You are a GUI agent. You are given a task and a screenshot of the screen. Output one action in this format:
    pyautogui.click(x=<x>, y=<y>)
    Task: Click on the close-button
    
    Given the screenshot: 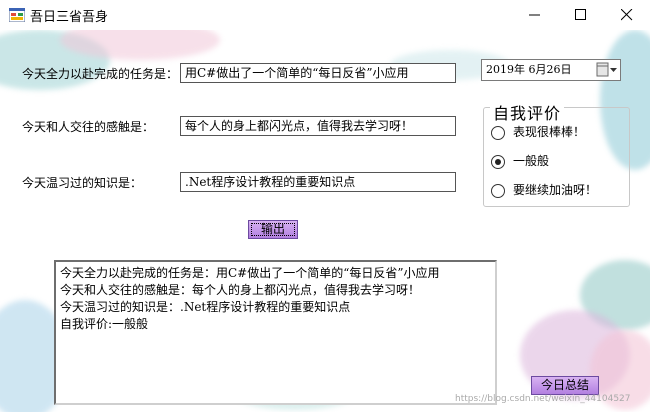 What is the action you would take?
    pyautogui.click(x=627, y=15)
    